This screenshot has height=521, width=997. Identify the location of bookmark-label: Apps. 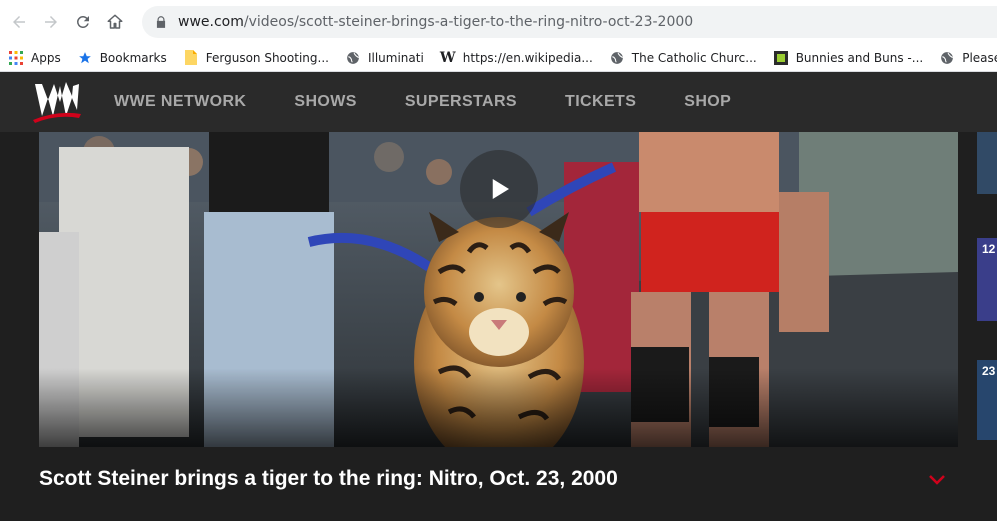
(46, 57).